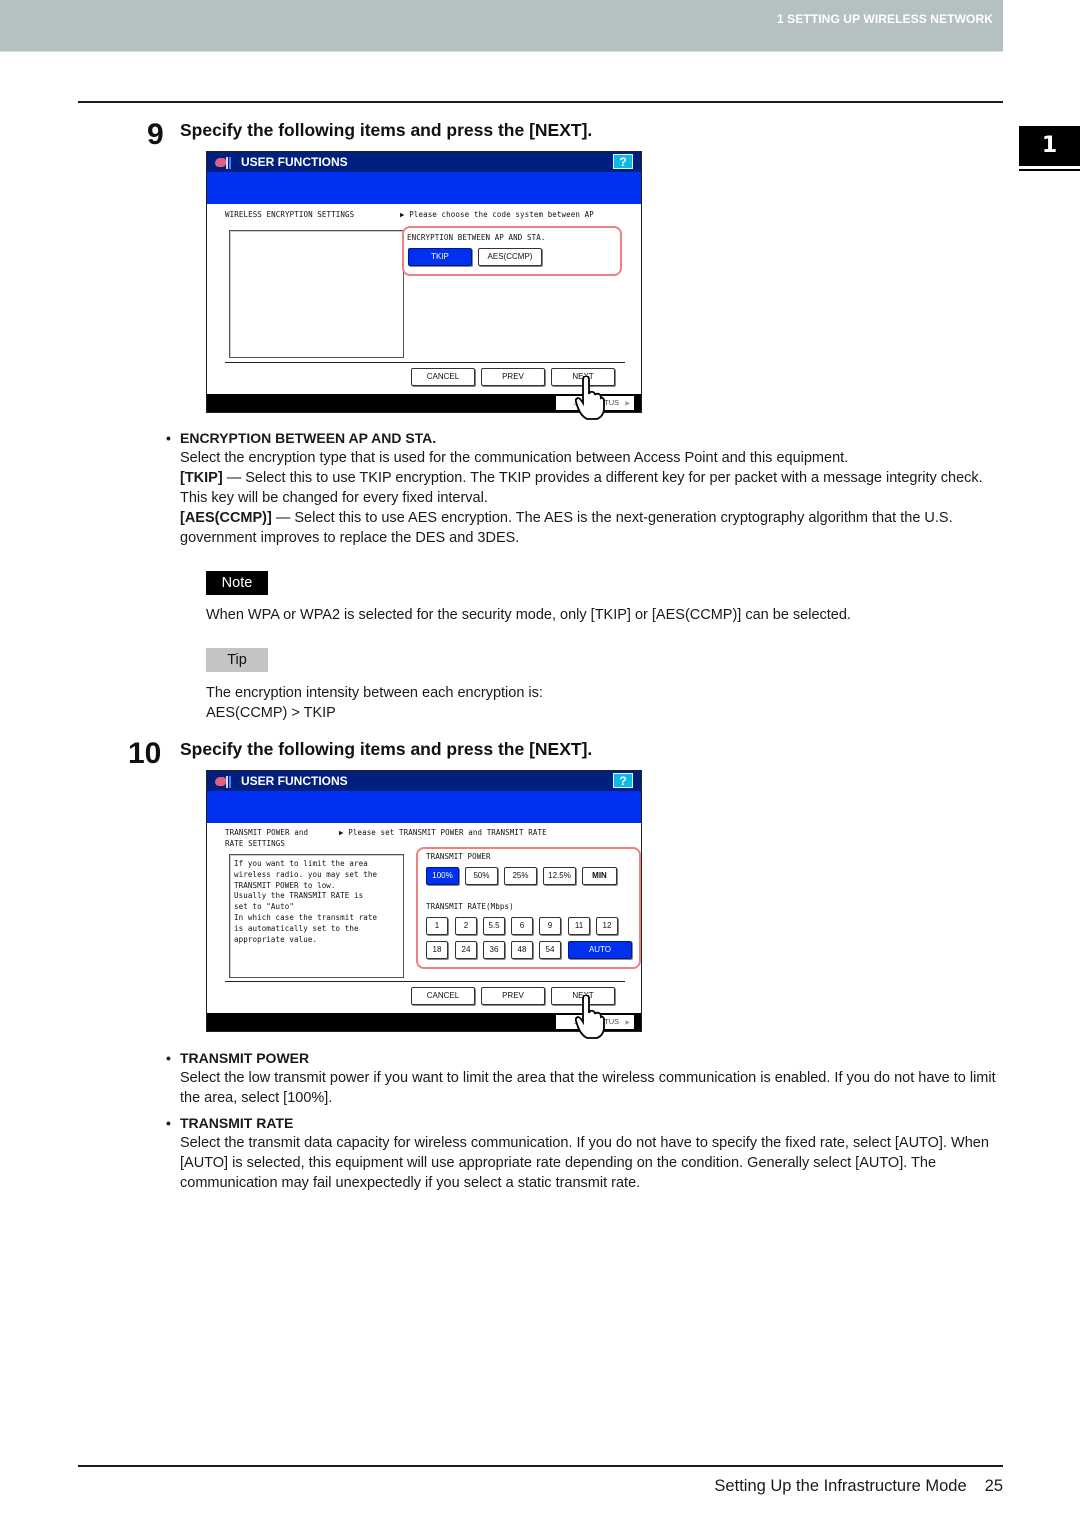 Image resolution: width=1080 pixels, height=1528 pixels. Describe the element at coordinates (588, 1058) in the screenshot. I see `bullet-heading: • TRANSMIT POWER` at that location.